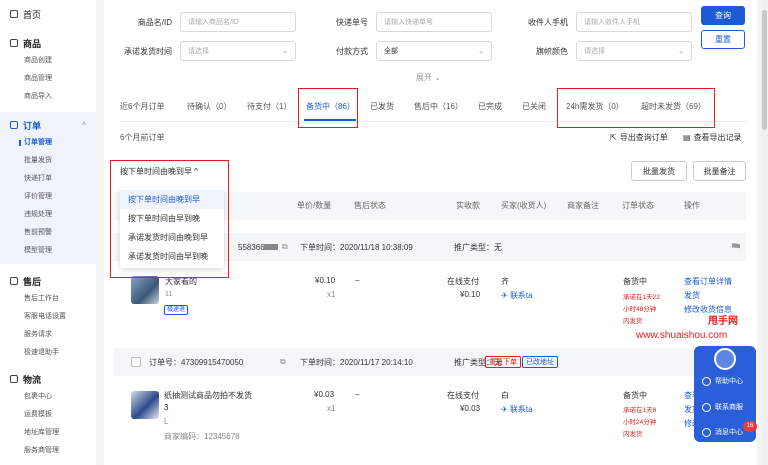 Image resolution: width=768 pixels, height=465 pixels. What do you see at coordinates (48, 299) in the screenshot?
I see `sidebar-item-aftersale-desk: 售后工作台` at bounding box center [48, 299].